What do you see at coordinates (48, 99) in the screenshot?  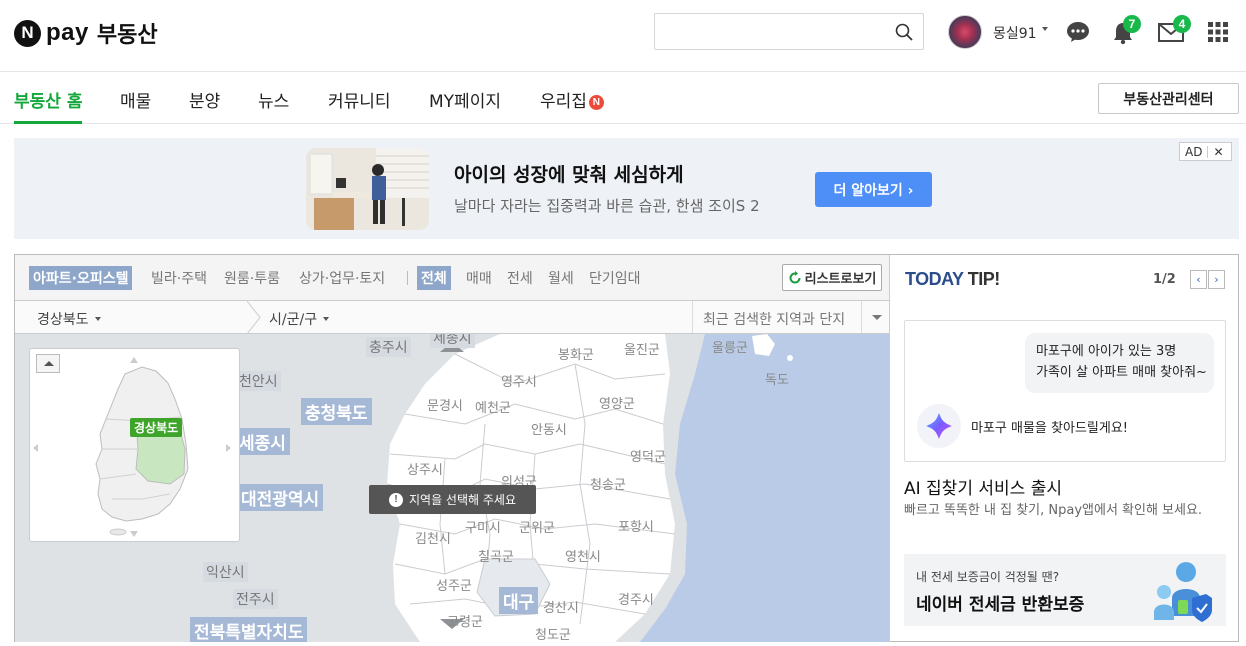 I see `nav-home: 부동산 홈` at bounding box center [48, 99].